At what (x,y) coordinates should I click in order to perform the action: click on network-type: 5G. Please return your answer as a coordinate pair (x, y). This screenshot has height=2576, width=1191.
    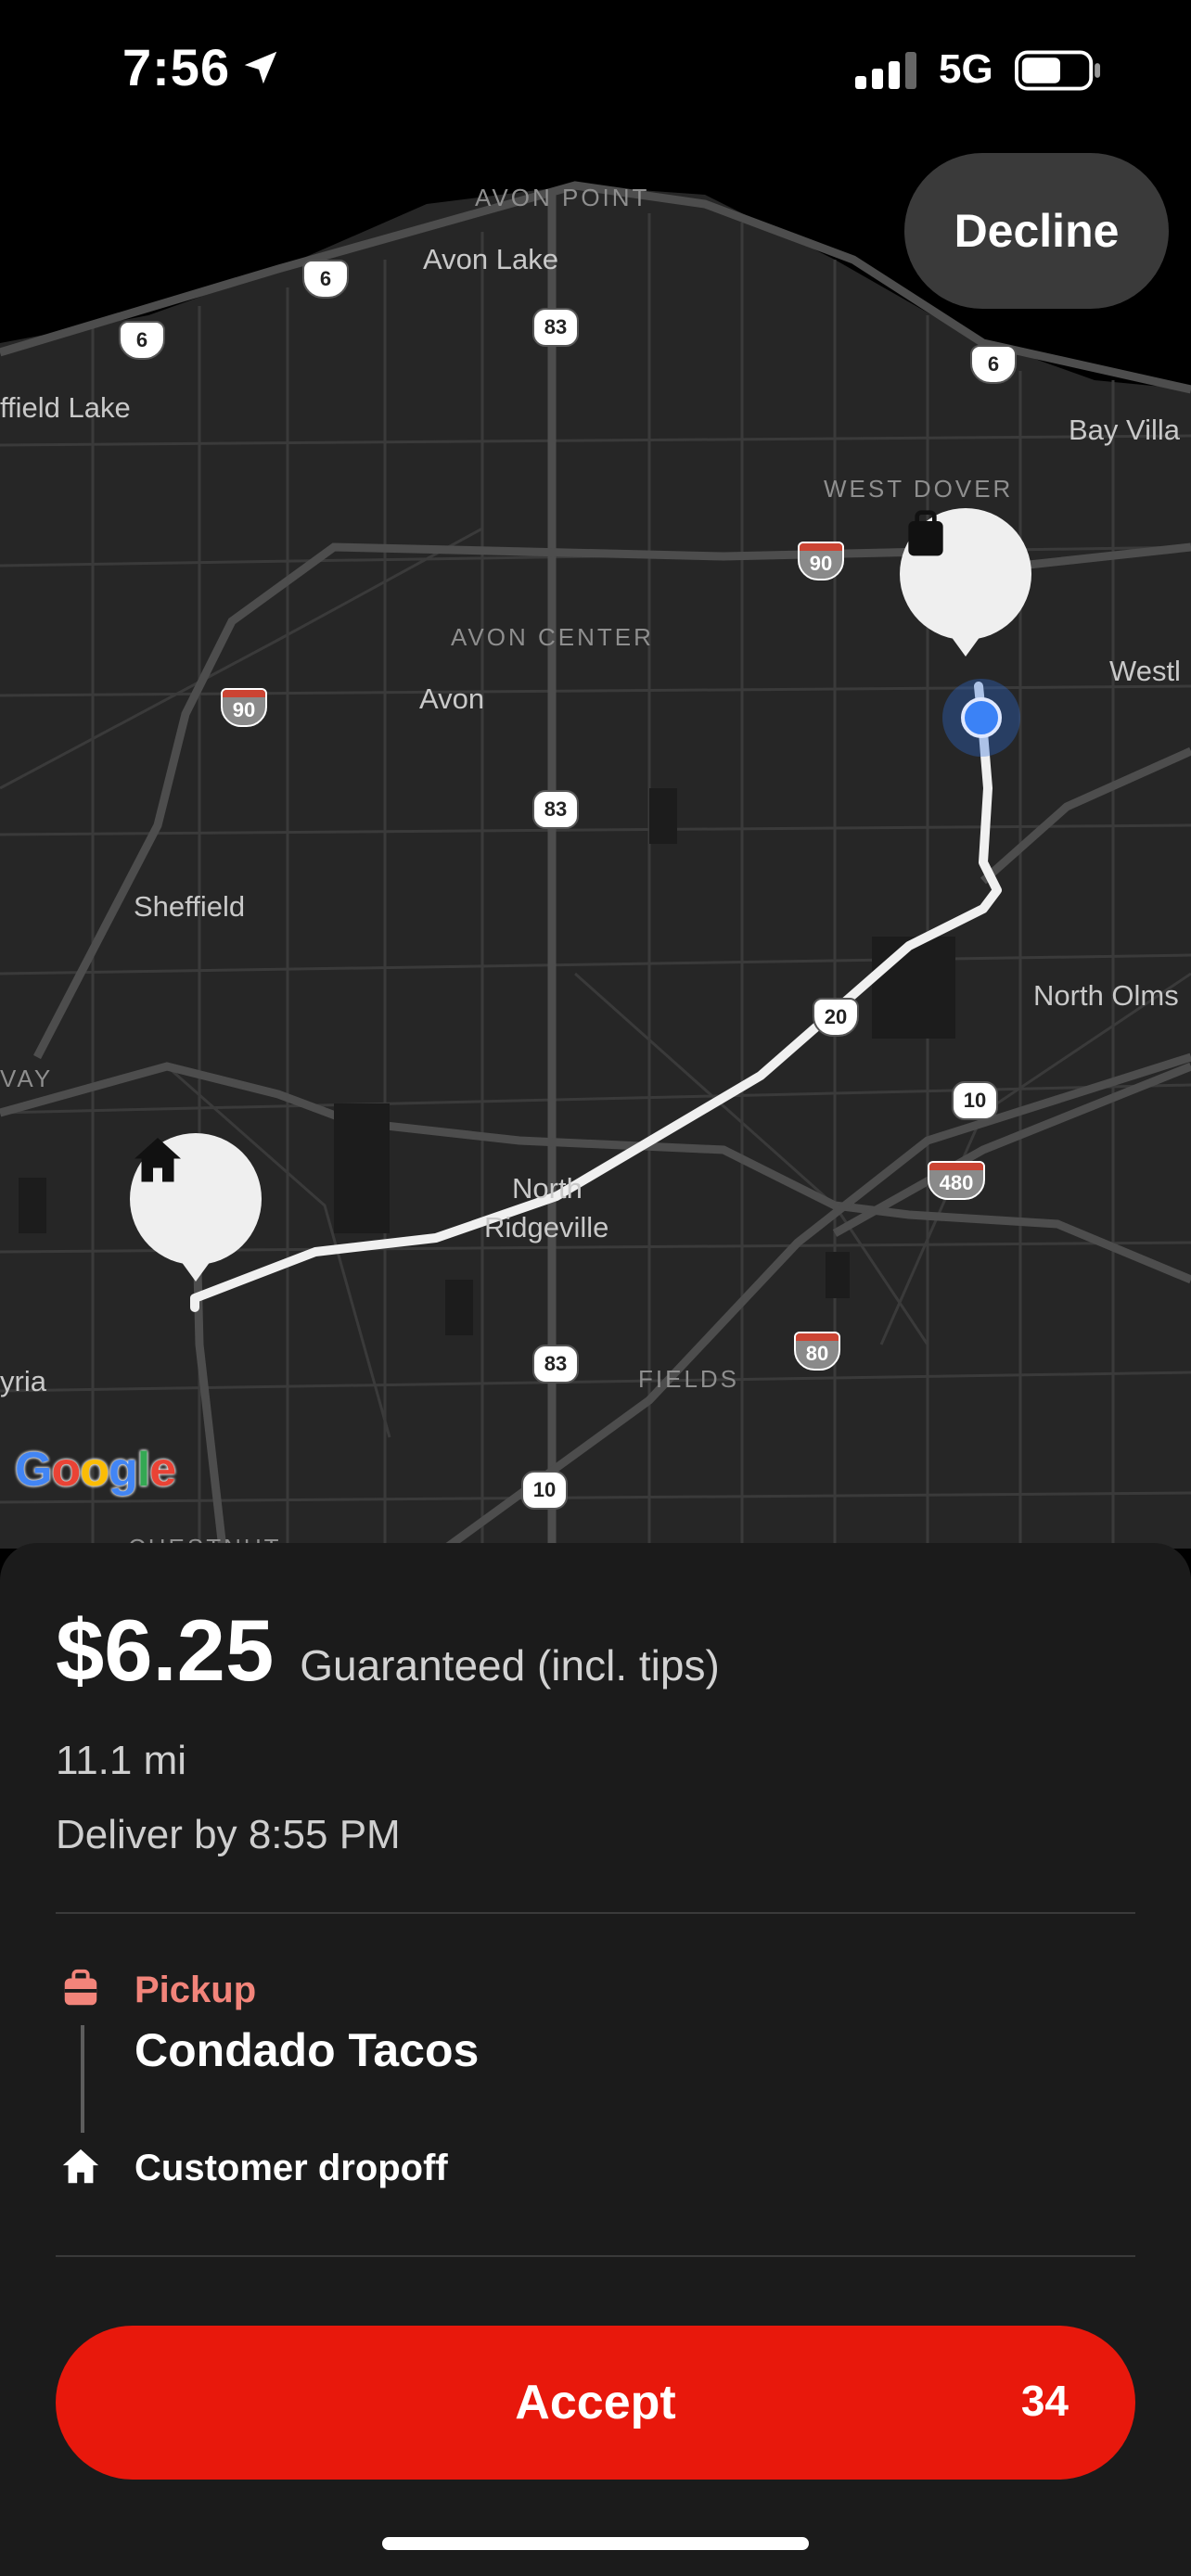
    Looking at the image, I should click on (966, 69).